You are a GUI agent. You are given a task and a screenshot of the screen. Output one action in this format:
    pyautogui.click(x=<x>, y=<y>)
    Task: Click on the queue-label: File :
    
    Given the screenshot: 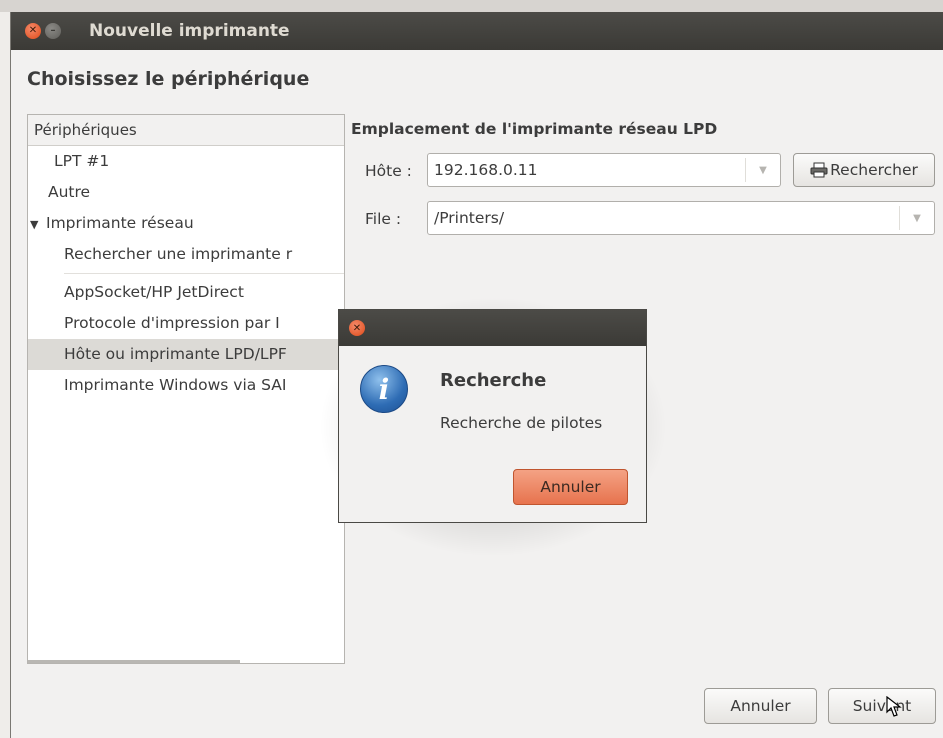 What is the action you would take?
    pyautogui.click(x=383, y=219)
    